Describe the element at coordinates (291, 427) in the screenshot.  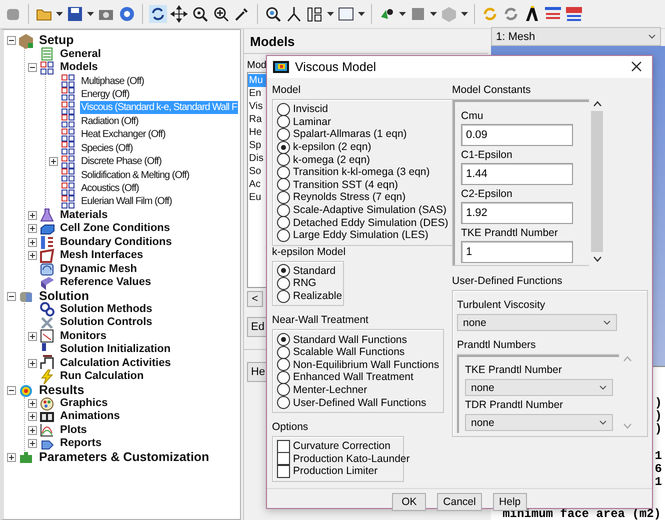
I see `group-label: Options` at that location.